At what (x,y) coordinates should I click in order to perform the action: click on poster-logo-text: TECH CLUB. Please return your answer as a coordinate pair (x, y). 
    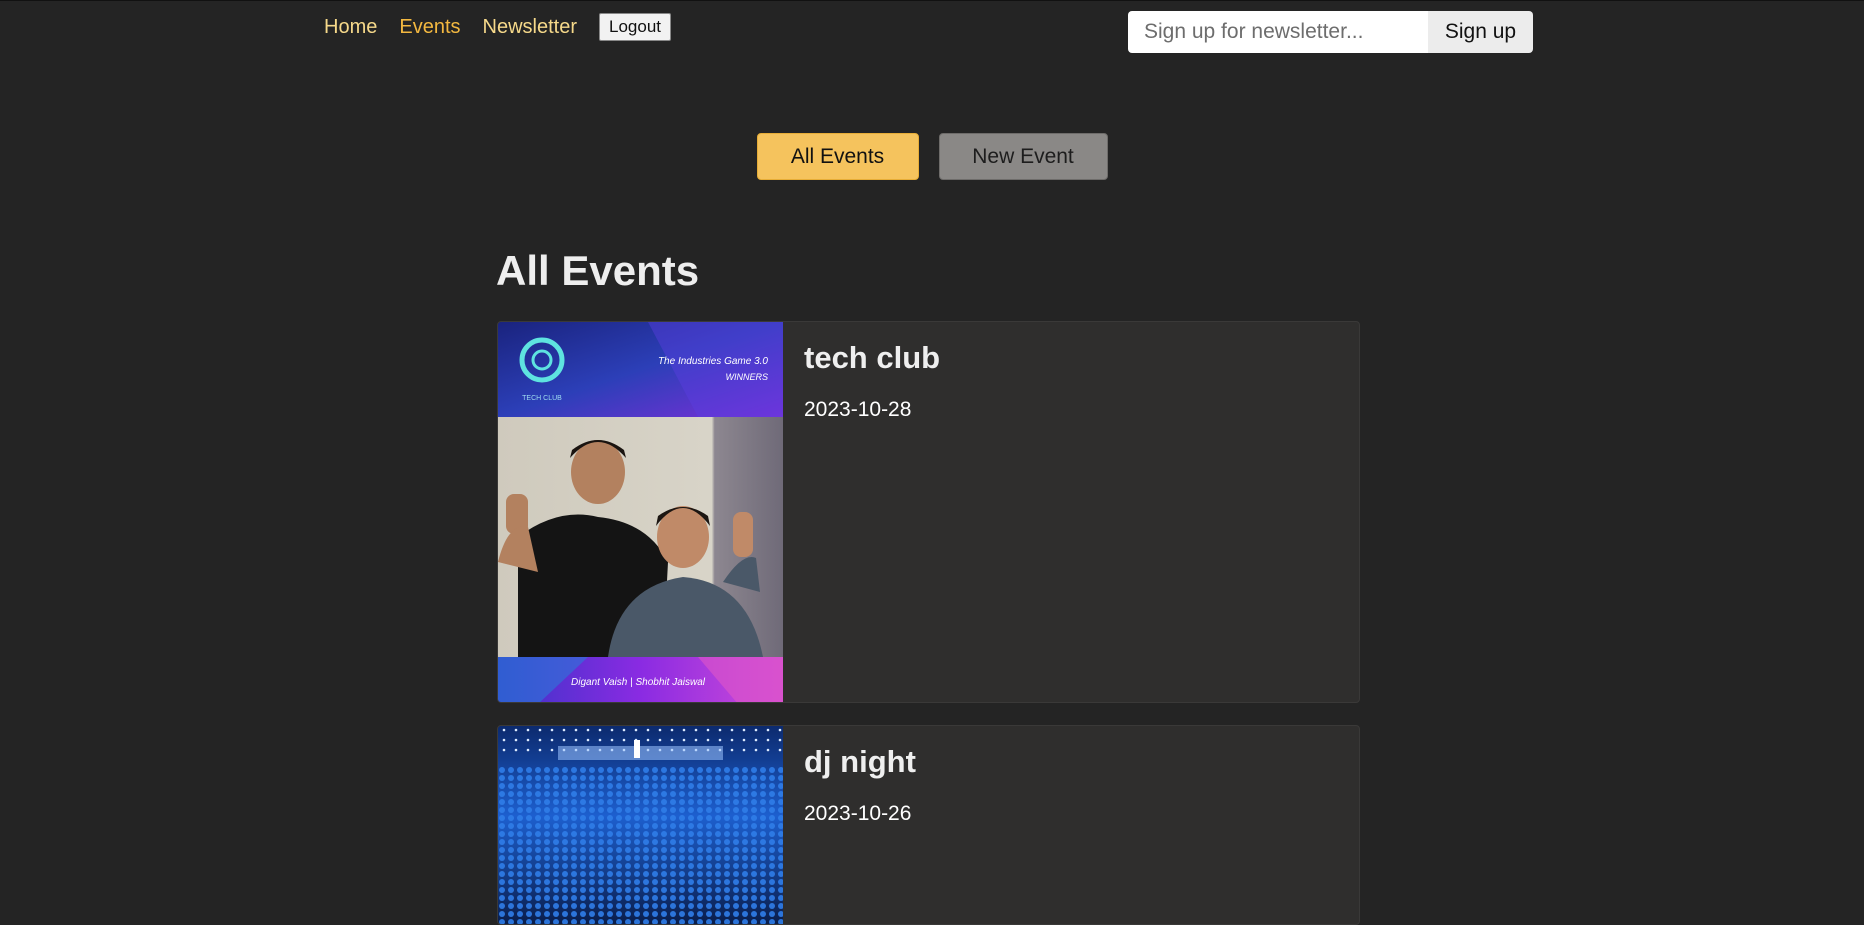
    Looking at the image, I should click on (542, 398).